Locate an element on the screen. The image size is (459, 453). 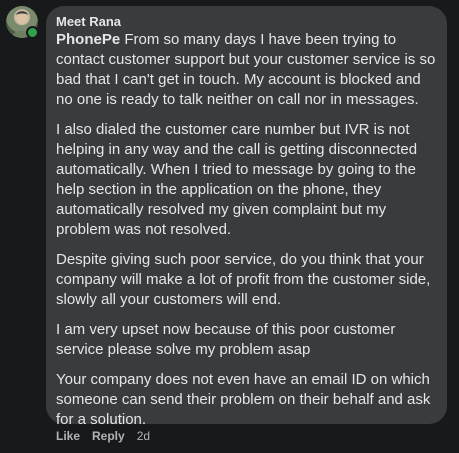
avatar-container is located at coordinates (22, 22).